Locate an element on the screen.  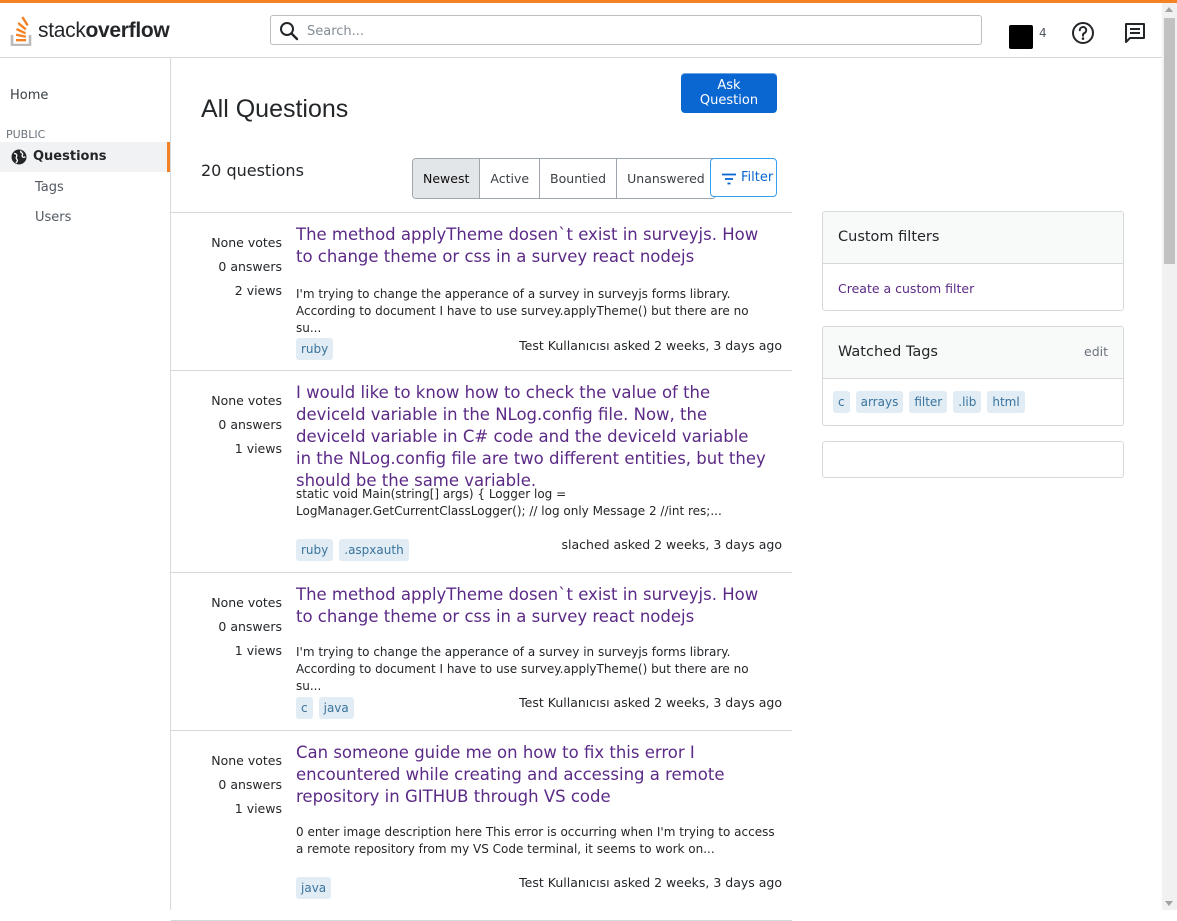
watched-tags-list: c arrays filter .lib html is located at coordinates (929, 402).